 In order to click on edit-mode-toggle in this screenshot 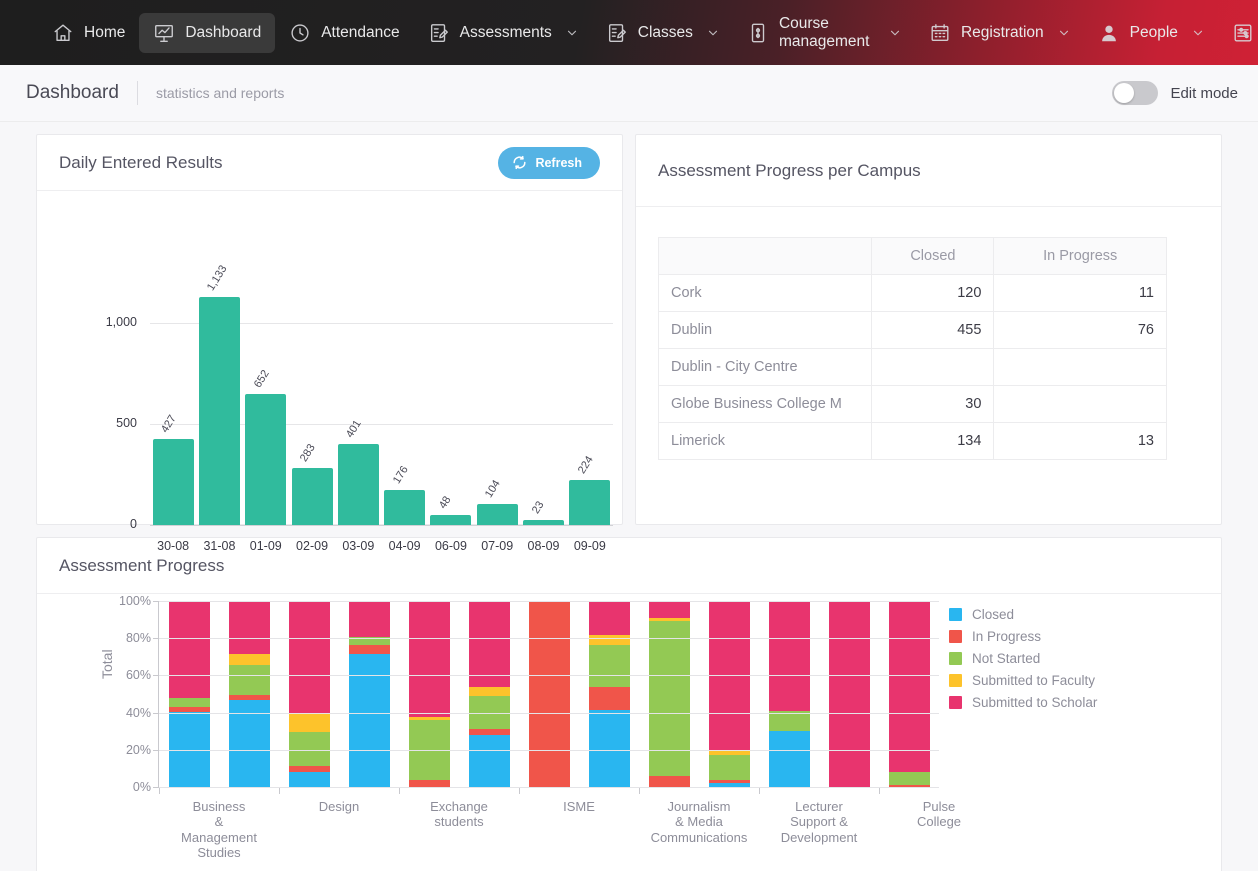, I will do `click(1135, 93)`.